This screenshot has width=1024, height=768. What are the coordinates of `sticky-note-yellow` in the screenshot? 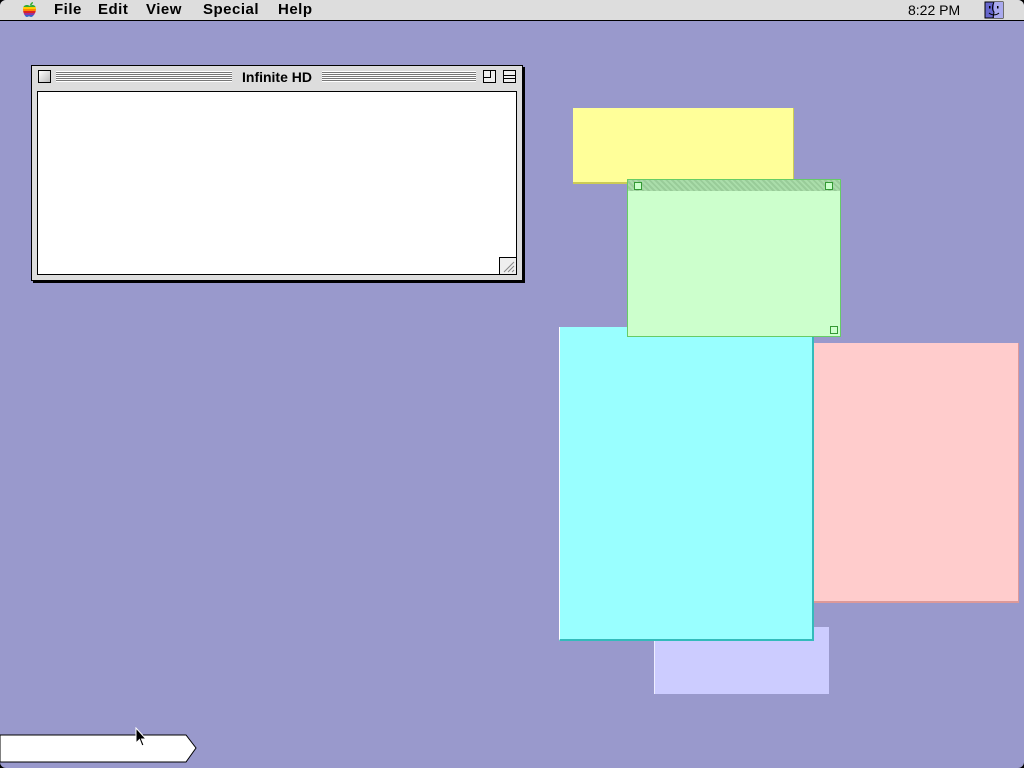 It's located at (683, 146).